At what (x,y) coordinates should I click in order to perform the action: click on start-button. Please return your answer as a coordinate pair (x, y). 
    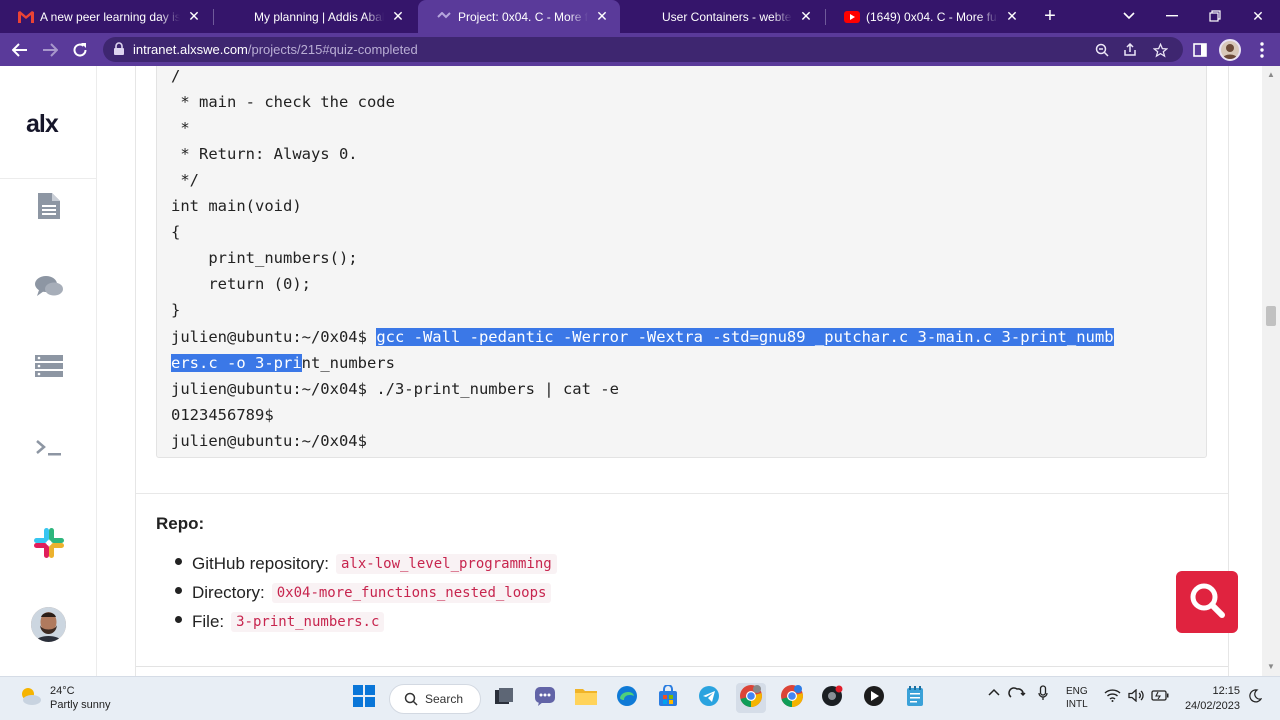
    Looking at the image, I should click on (364, 698).